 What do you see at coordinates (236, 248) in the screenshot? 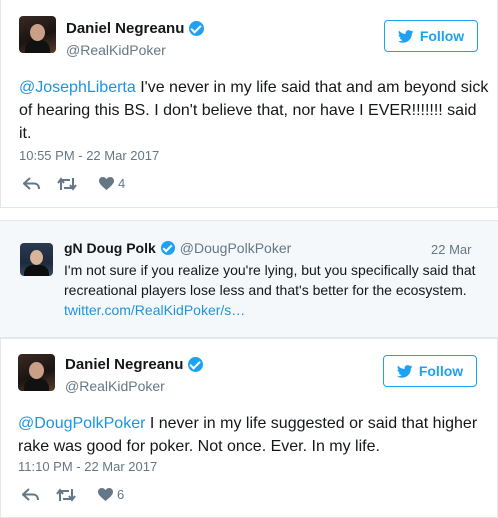
I see `quoted-handle: @DougPolkPoker` at bounding box center [236, 248].